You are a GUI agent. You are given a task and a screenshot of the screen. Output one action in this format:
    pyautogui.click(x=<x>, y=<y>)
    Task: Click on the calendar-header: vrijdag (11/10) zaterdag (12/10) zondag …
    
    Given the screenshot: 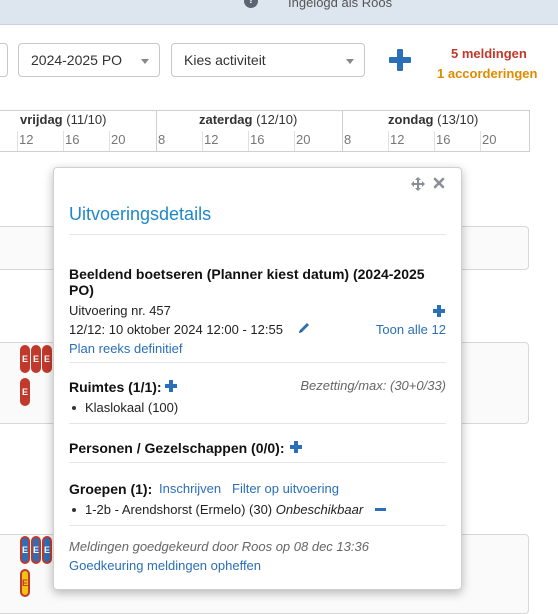 What is the action you would take?
    pyautogui.click(x=265, y=131)
    